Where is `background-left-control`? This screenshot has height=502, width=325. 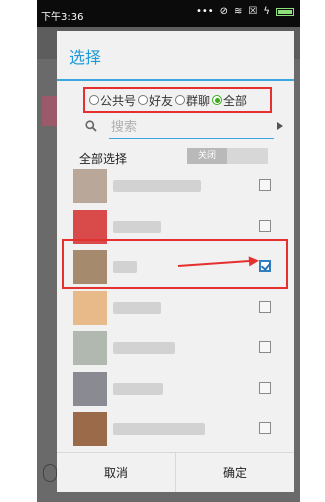 background-left-control is located at coordinates (50, 473).